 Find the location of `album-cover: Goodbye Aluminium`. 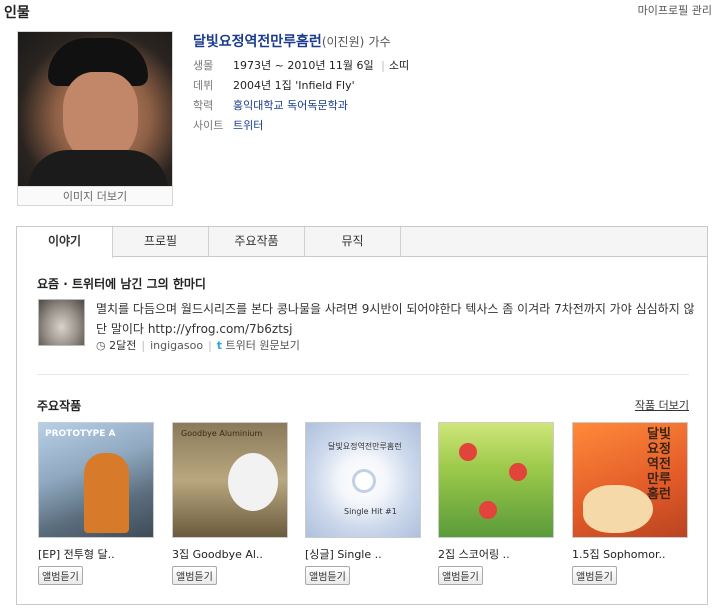

album-cover: Goodbye Aluminium is located at coordinates (230, 480).